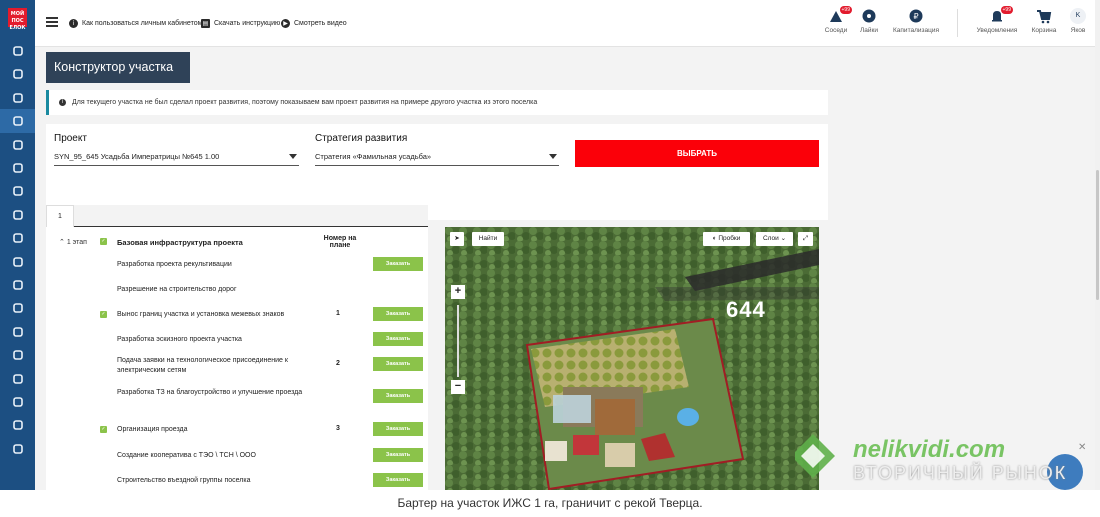 The width and height of the screenshot is (1100, 517). Describe the element at coordinates (137, 23) in the screenshot. I see `help-link: i Как пользоваться личным кабинетом?` at that location.